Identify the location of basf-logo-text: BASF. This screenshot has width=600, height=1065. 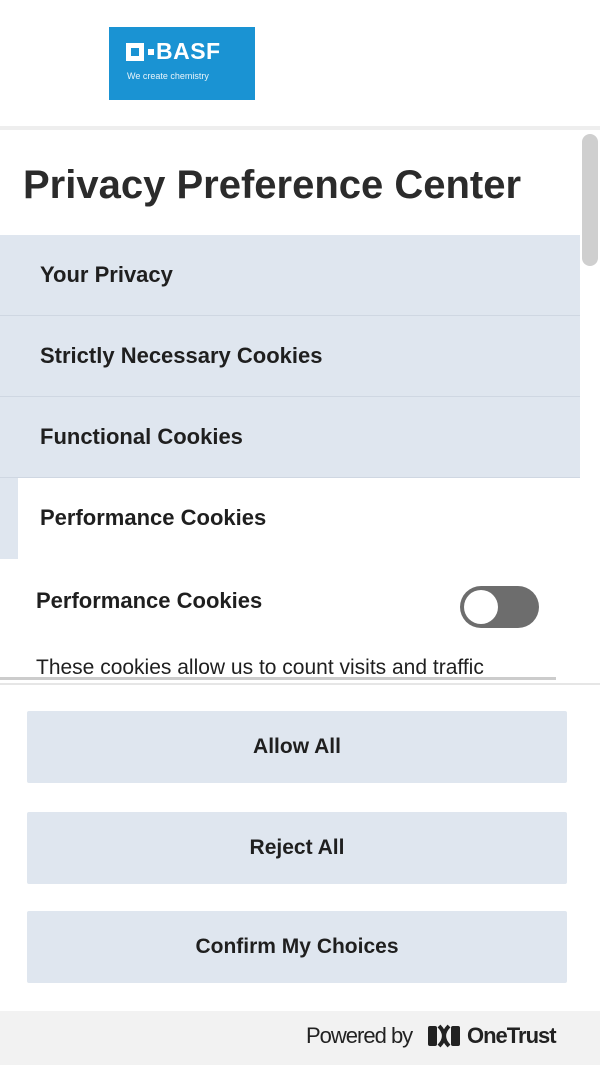
(188, 51).